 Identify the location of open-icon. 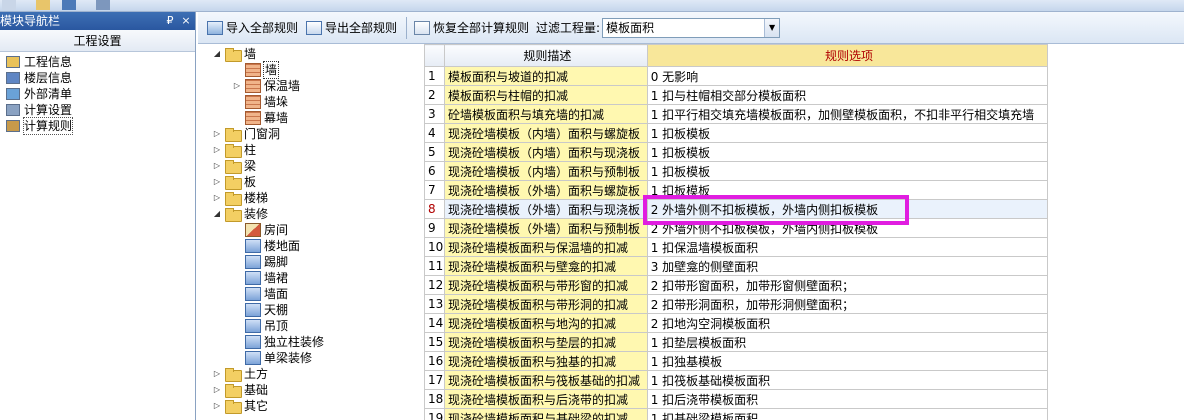
(43, 5).